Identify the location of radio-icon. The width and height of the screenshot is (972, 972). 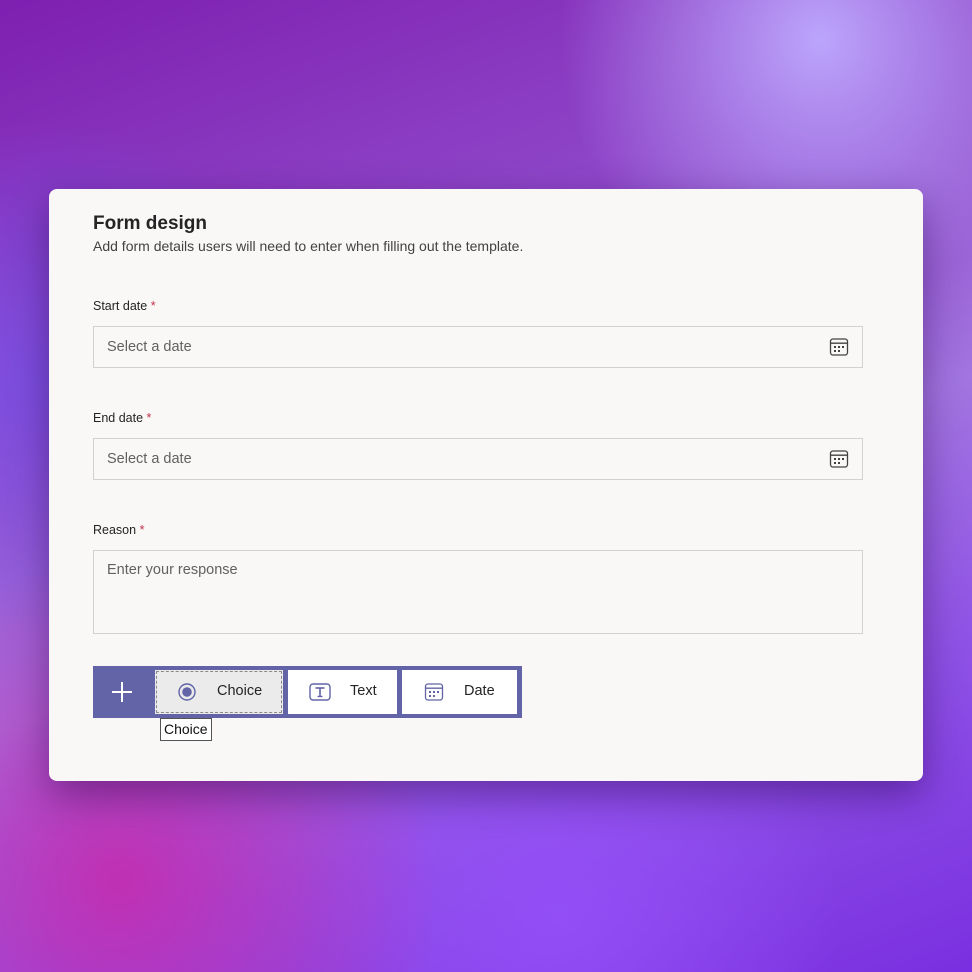
(187, 692).